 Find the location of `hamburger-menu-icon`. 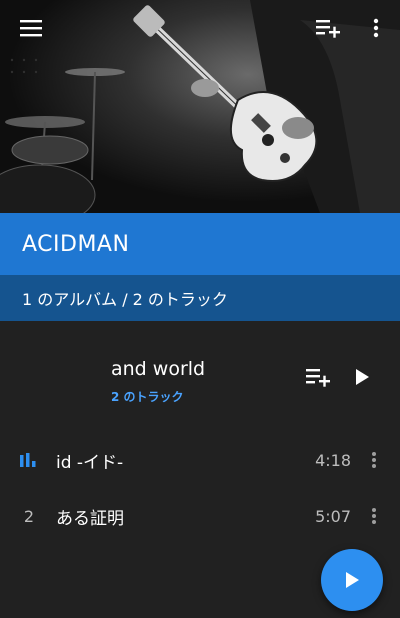

hamburger-menu-icon is located at coordinates (31, 28).